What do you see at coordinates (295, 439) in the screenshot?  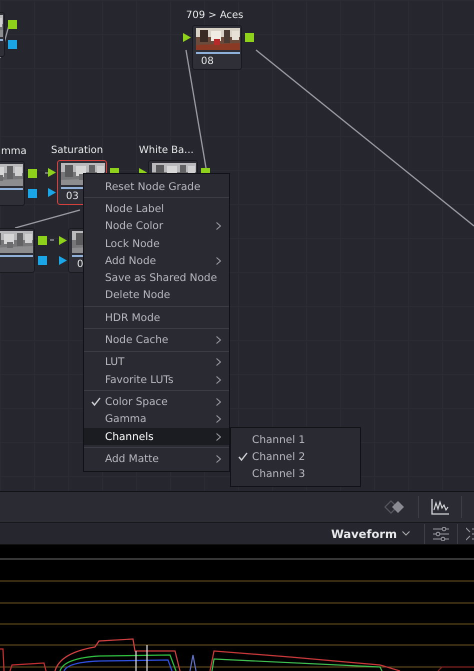 I see `menu-item: Channel 1` at bounding box center [295, 439].